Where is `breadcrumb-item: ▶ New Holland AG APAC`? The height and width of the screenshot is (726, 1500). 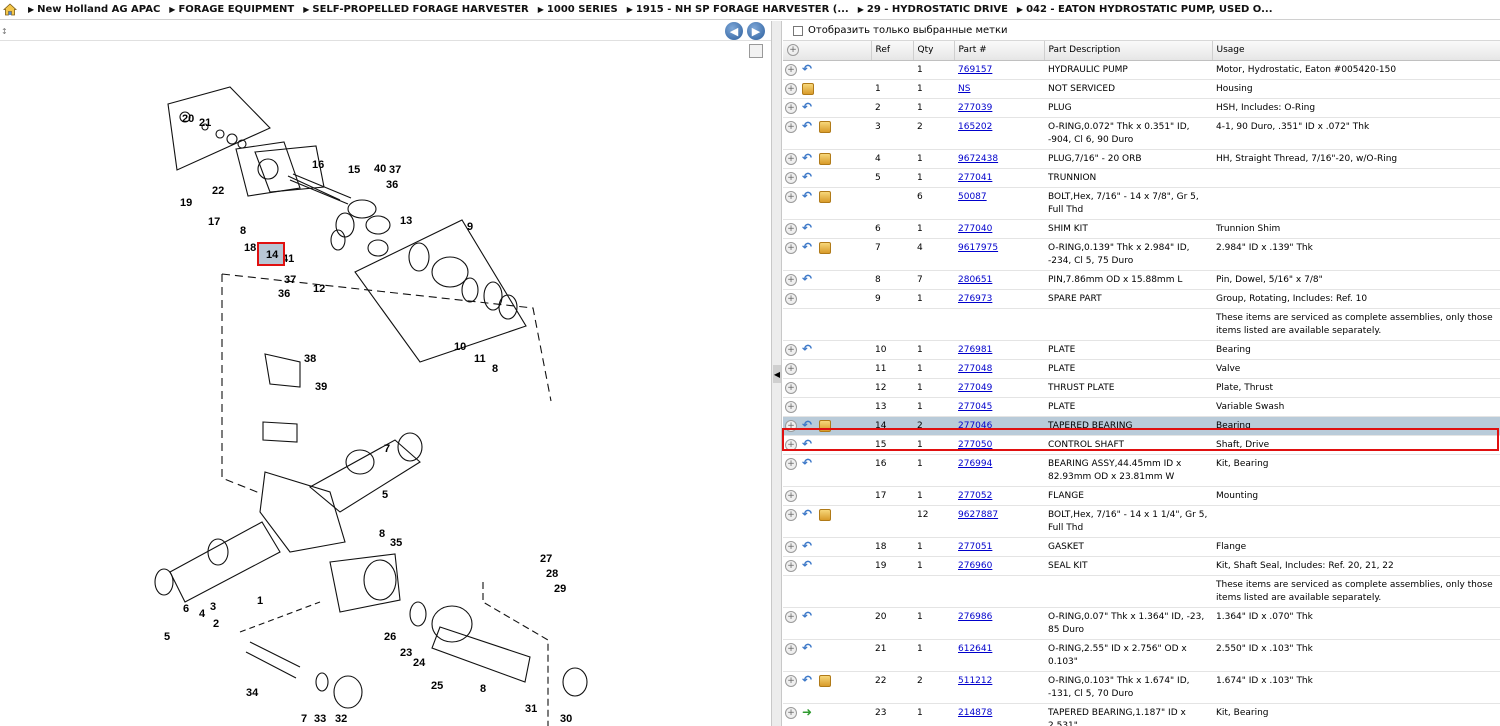 breadcrumb-item: ▶ New Holland AG APAC is located at coordinates (94, 9).